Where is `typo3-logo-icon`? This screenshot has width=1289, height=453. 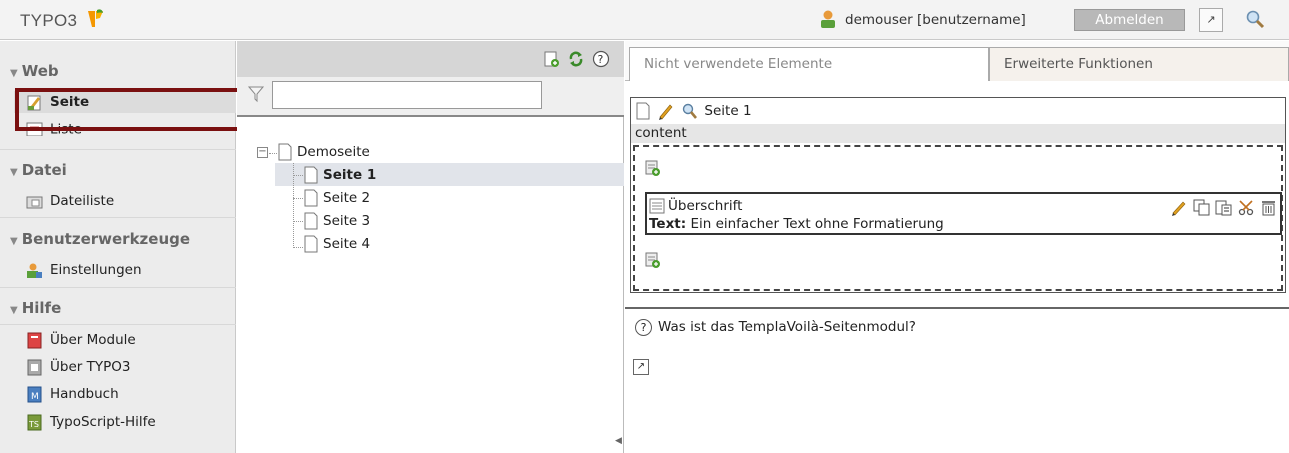 typo3-logo-icon is located at coordinates (95, 19).